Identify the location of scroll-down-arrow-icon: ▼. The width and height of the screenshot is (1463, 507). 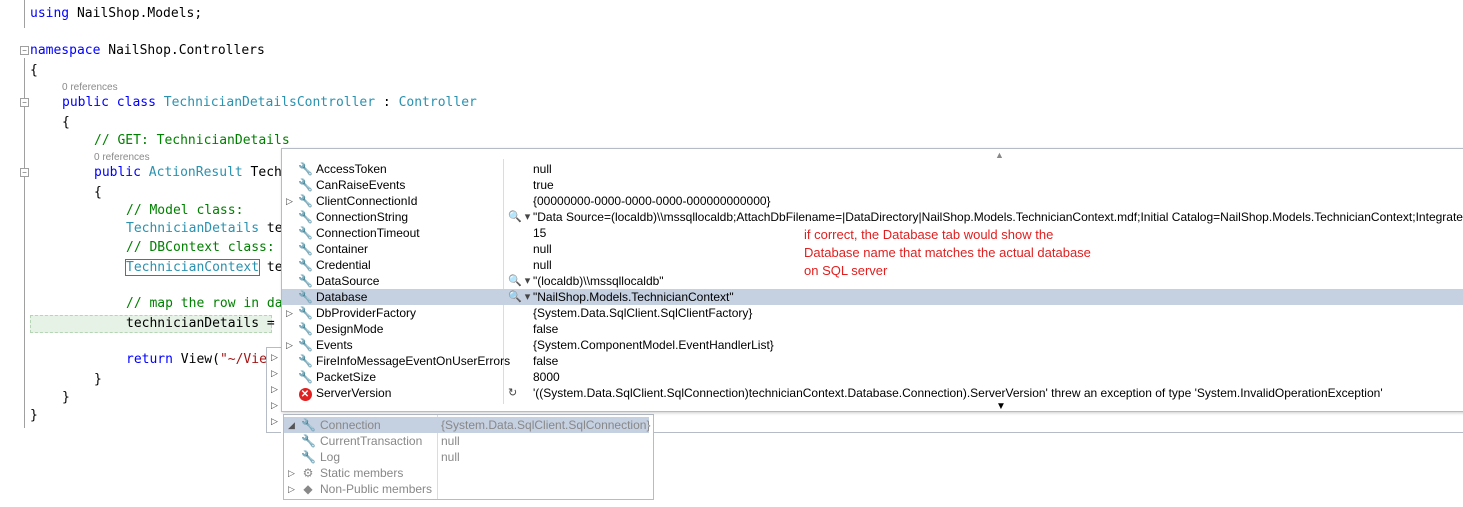
(1001, 406).